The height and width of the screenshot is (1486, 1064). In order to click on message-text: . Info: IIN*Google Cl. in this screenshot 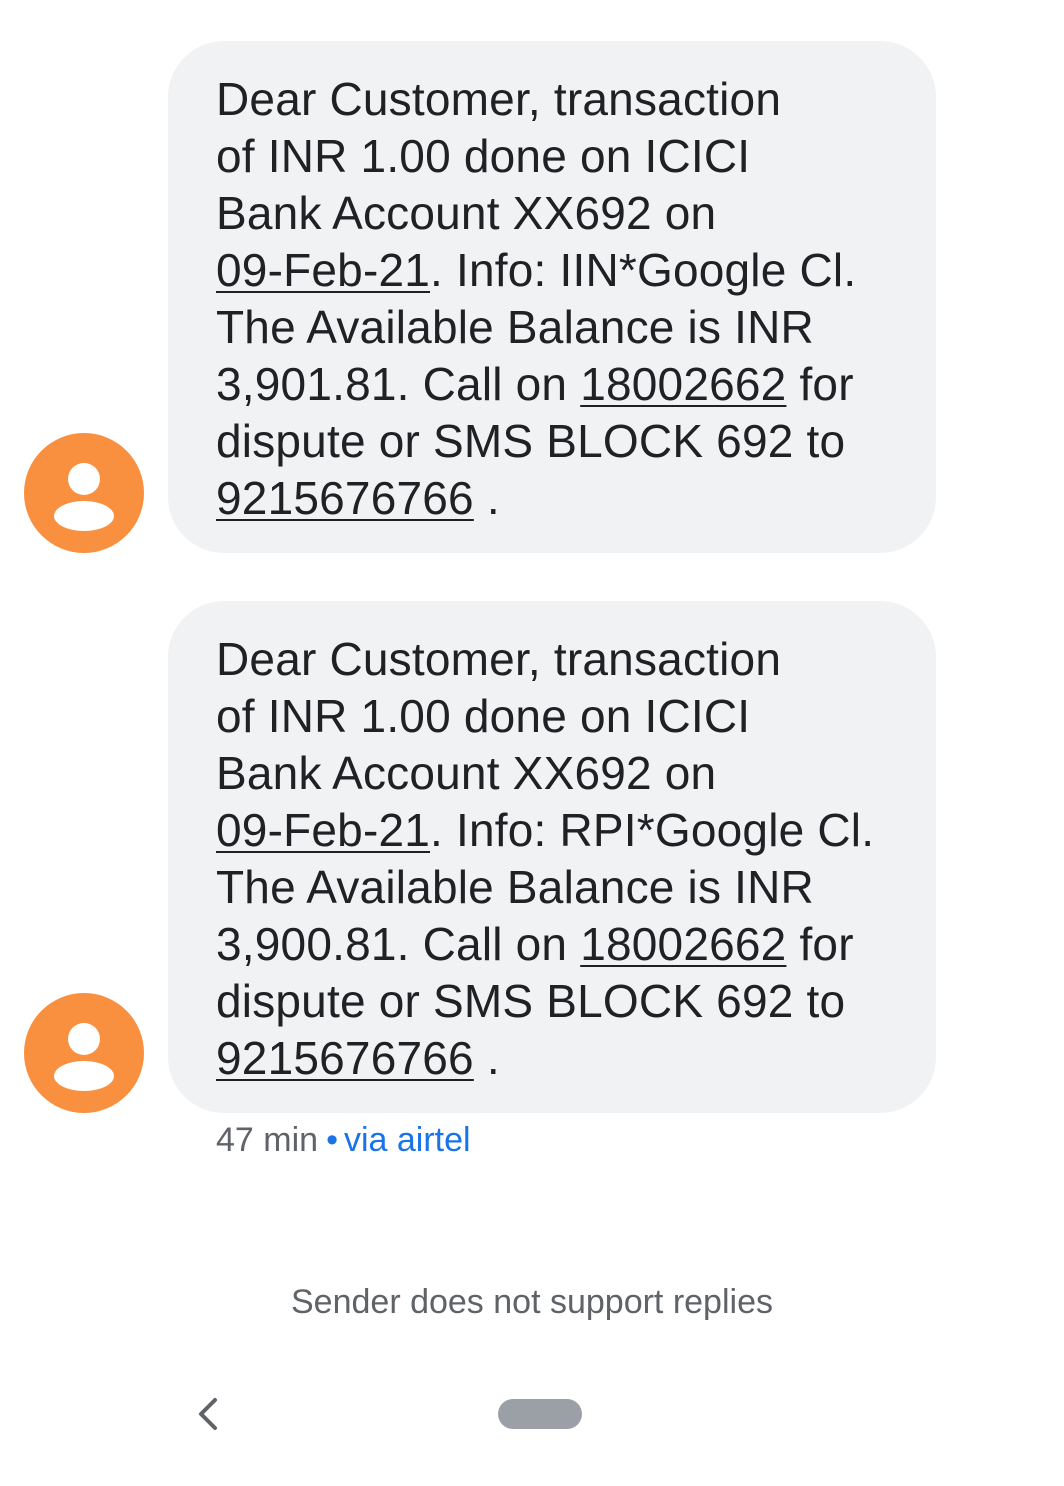, I will do `click(643, 270)`.